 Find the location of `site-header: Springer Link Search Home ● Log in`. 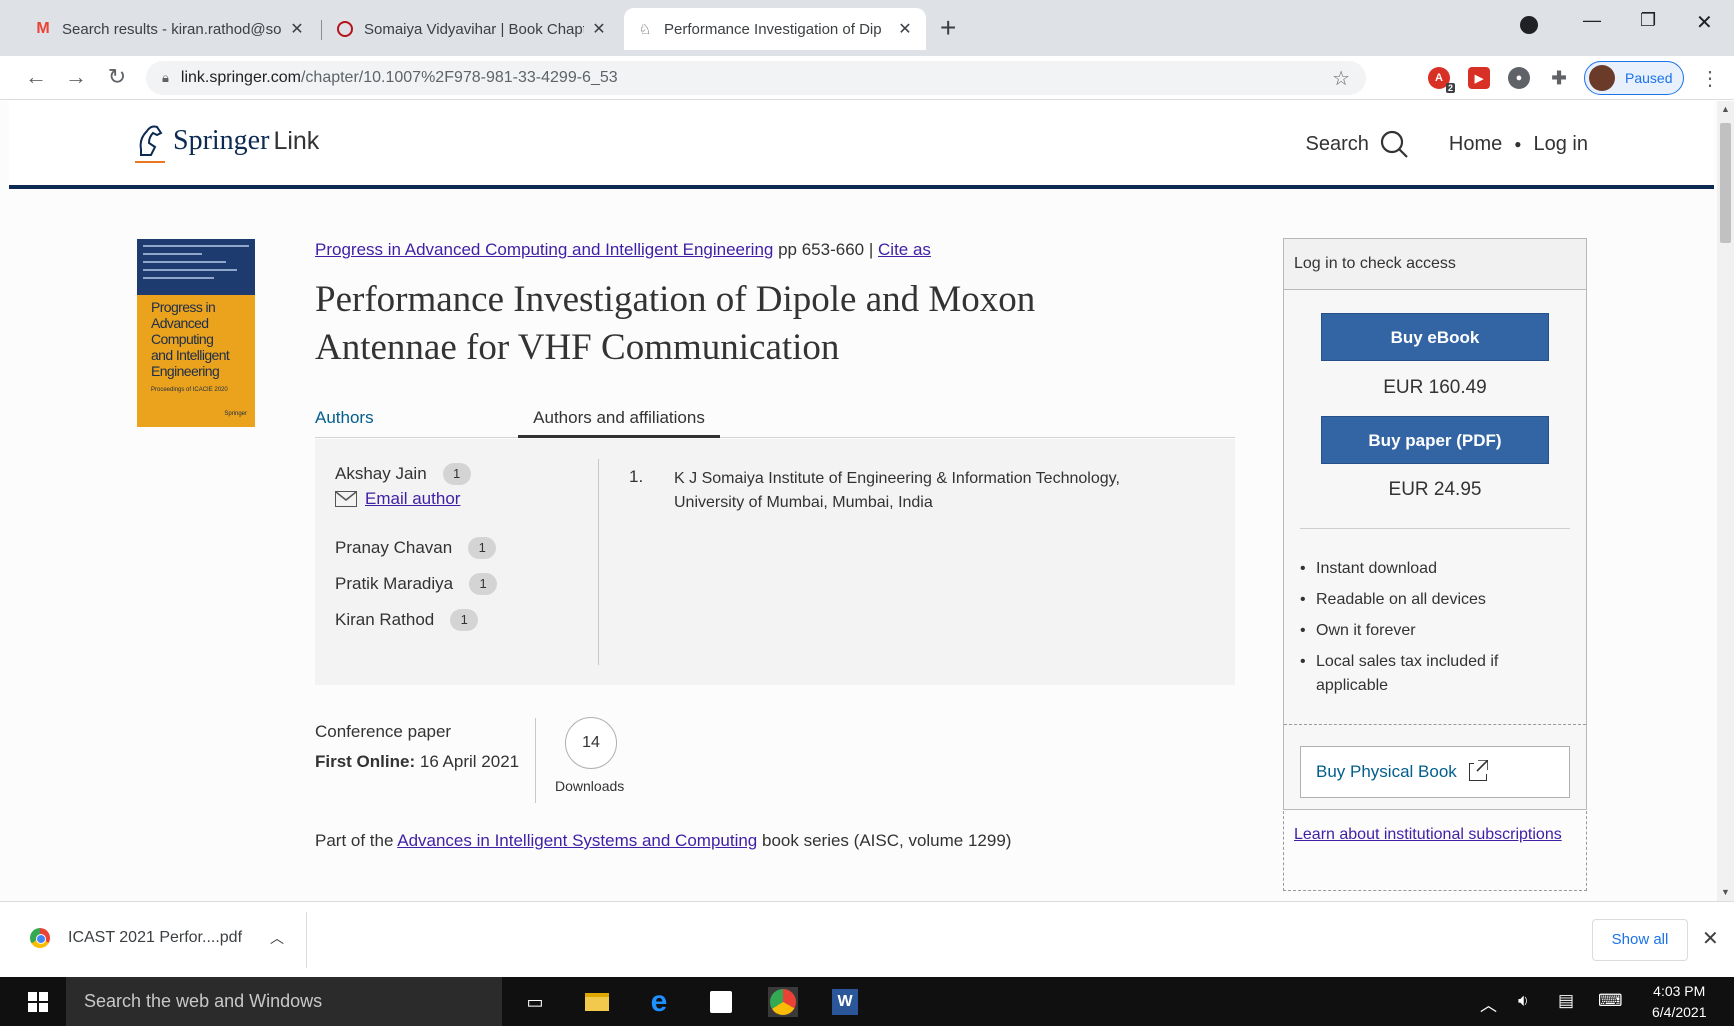

site-header: Springer Link Search Home ● Log in is located at coordinates (861, 145).